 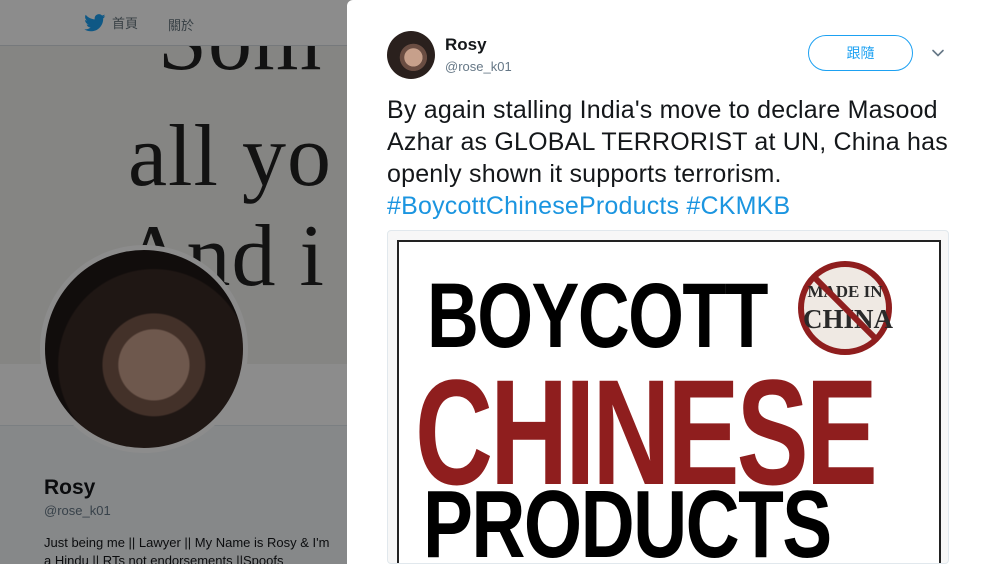 What do you see at coordinates (411, 55) in the screenshot?
I see `tweet-author-avatar` at bounding box center [411, 55].